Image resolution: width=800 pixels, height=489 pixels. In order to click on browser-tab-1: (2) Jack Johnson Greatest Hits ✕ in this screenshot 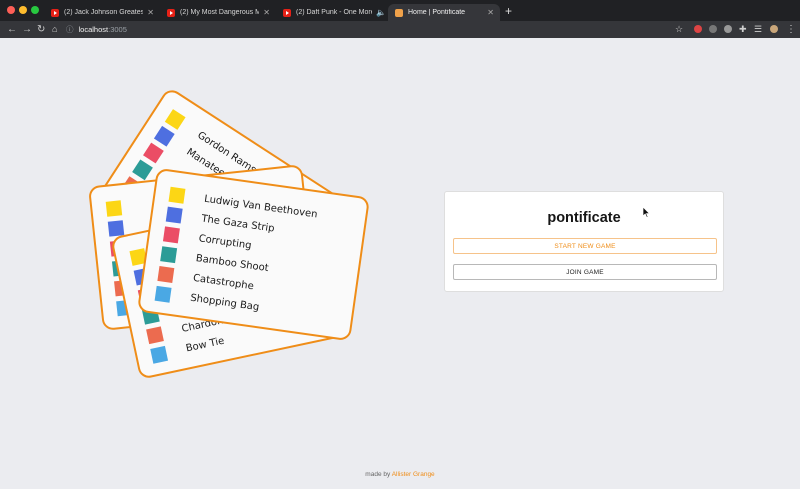, I will do `click(102, 12)`.